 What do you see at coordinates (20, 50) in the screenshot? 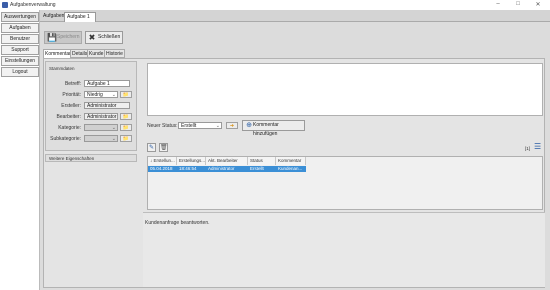
I see `sidebar-item-support: Support` at bounding box center [20, 50].